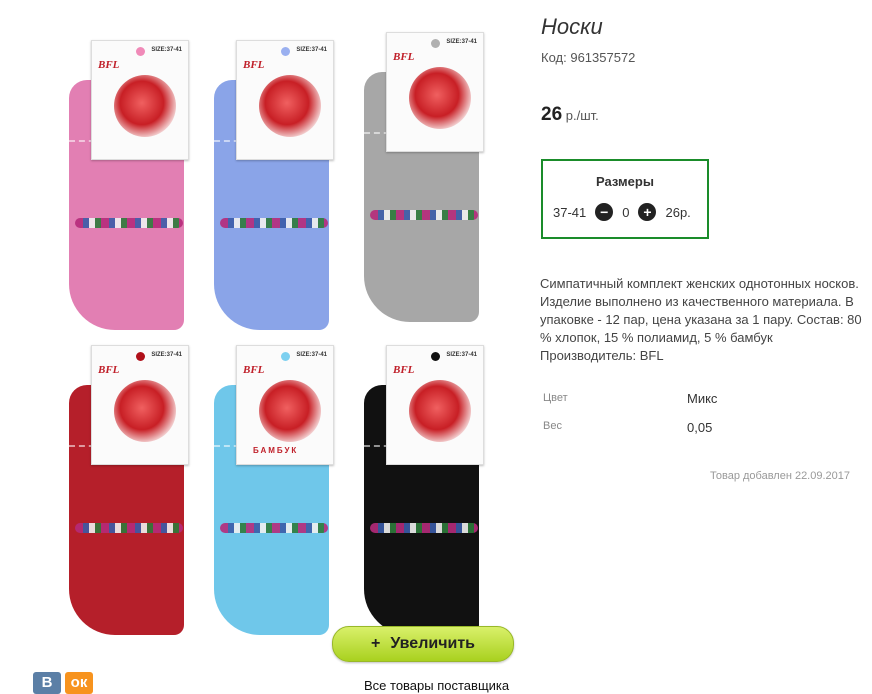 This screenshot has height=694, width=872. Describe the element at coordinates (604, 212) in the screenshot. I see `minus-icon: −` at that location.